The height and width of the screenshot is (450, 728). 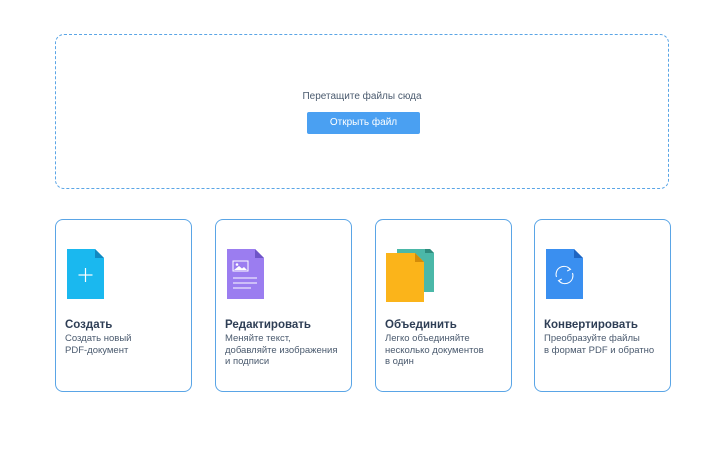 What do you see at coordinates (427, 338) in the screenshot?
I see `desc-line: Легко объединяйте` at bounding box center [427, 338].